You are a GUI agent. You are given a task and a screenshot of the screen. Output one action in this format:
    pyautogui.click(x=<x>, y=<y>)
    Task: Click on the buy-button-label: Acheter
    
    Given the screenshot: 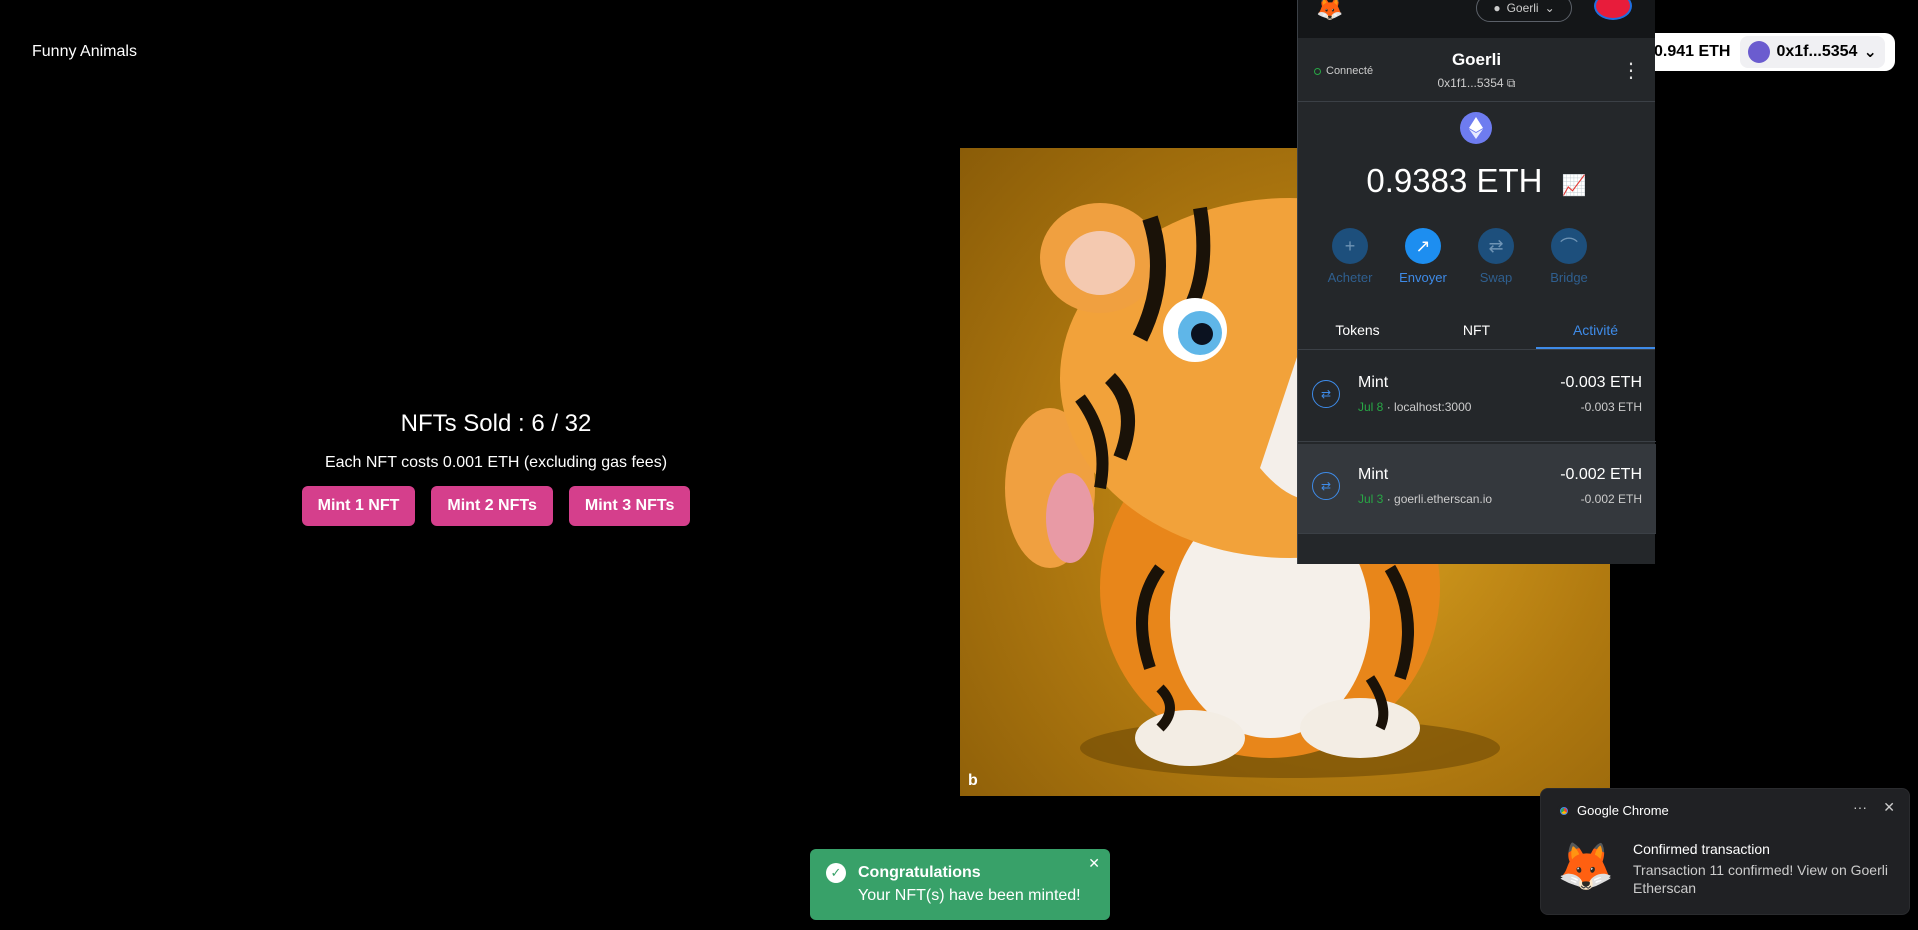 What is the action you would take?
    pyautogui.click(x=1350, y=277)
    